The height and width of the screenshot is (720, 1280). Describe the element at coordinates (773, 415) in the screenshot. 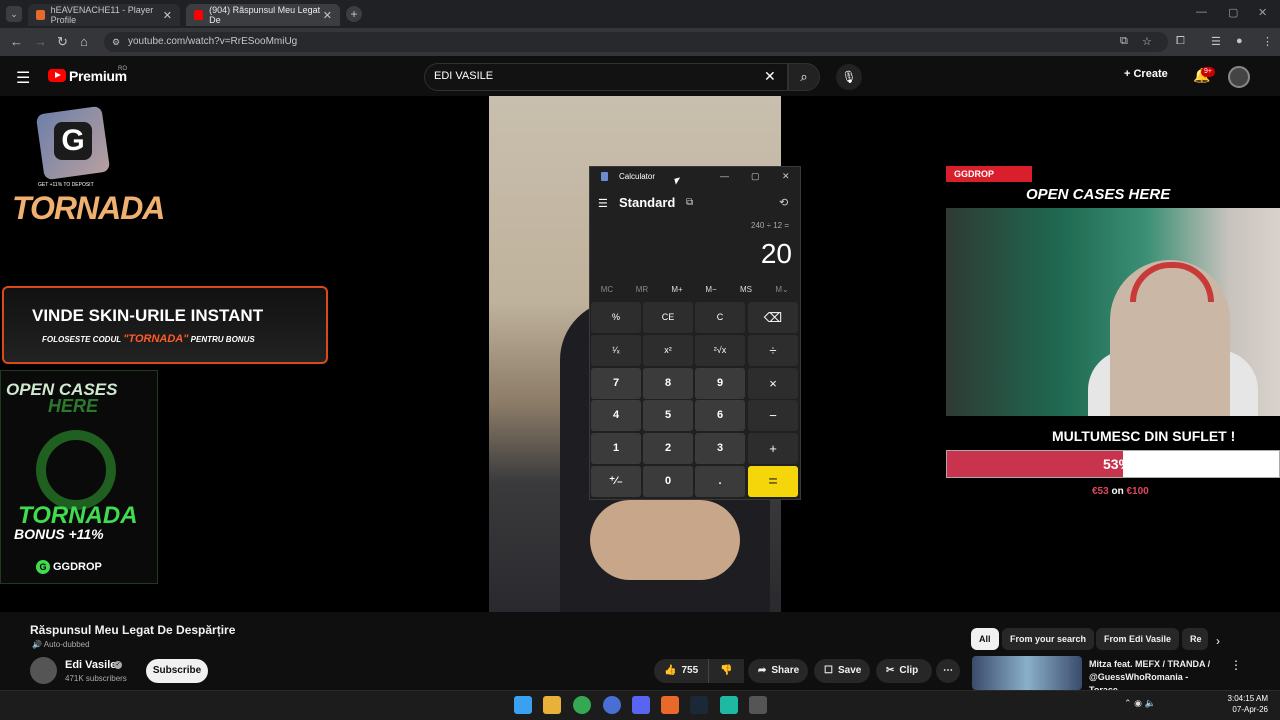

I see `minus-key: −` at that location.